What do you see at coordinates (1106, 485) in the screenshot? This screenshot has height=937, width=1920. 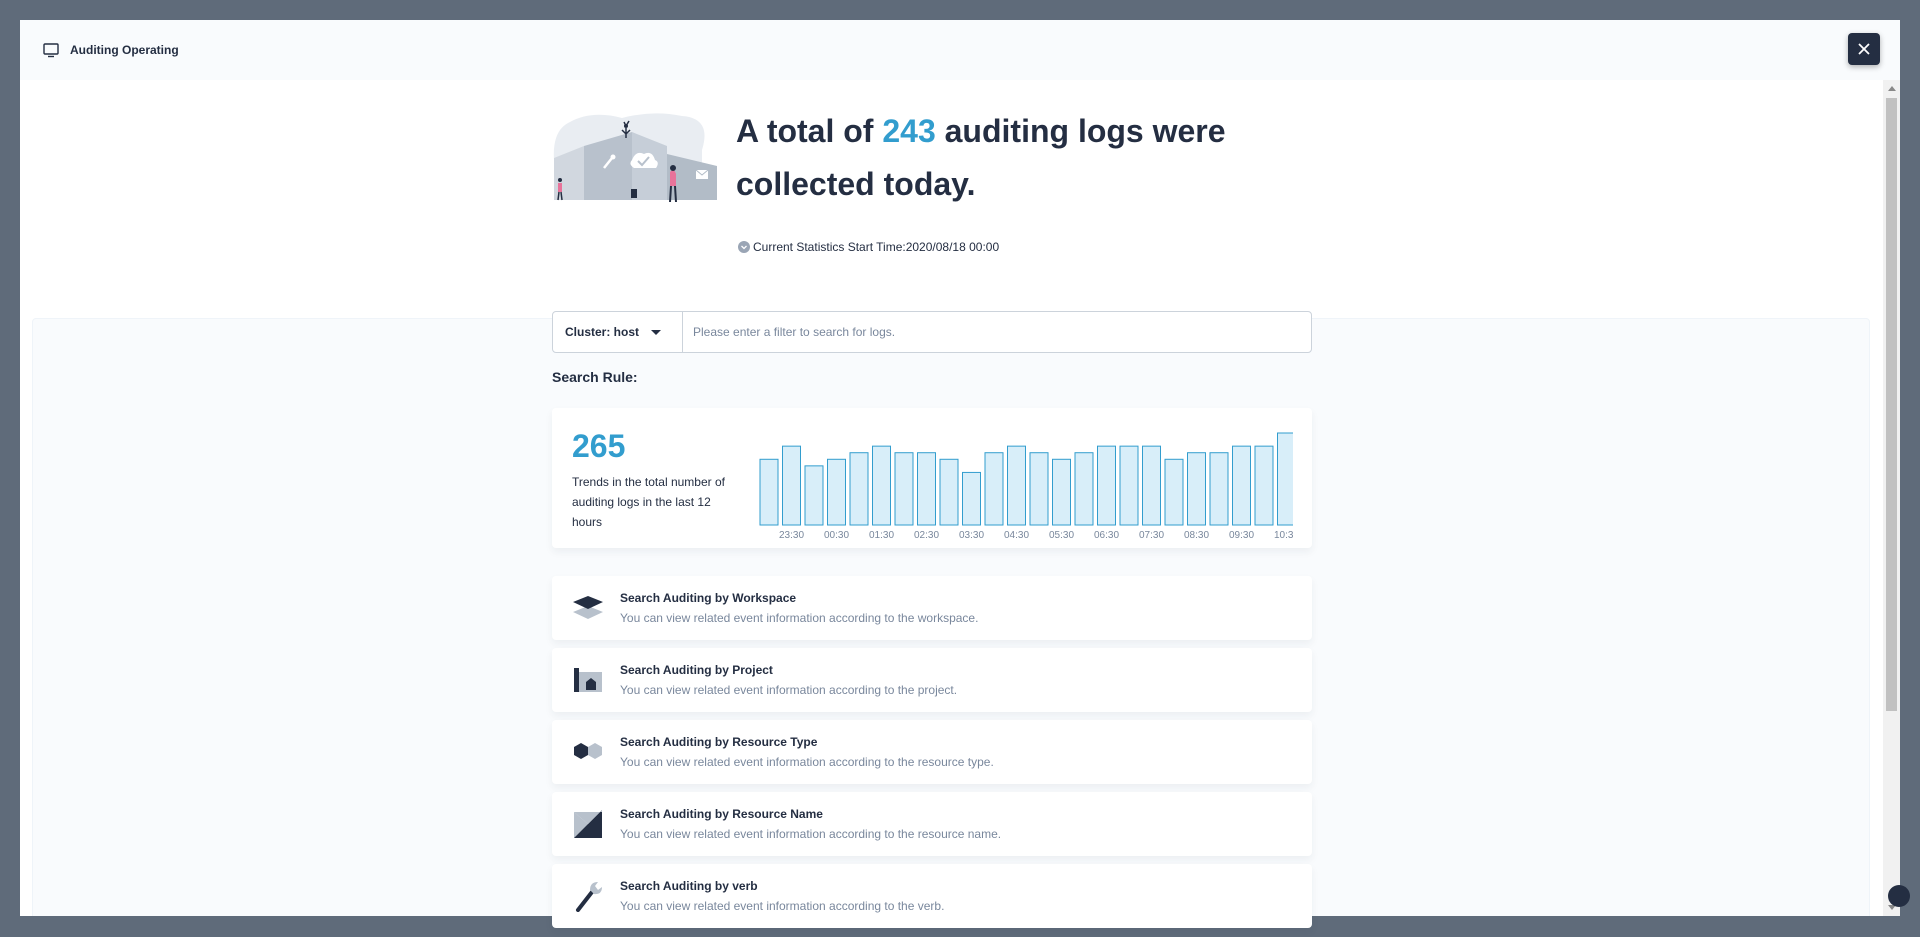 I see `chart-bar-06:30` at bounding box center [1106, 485].